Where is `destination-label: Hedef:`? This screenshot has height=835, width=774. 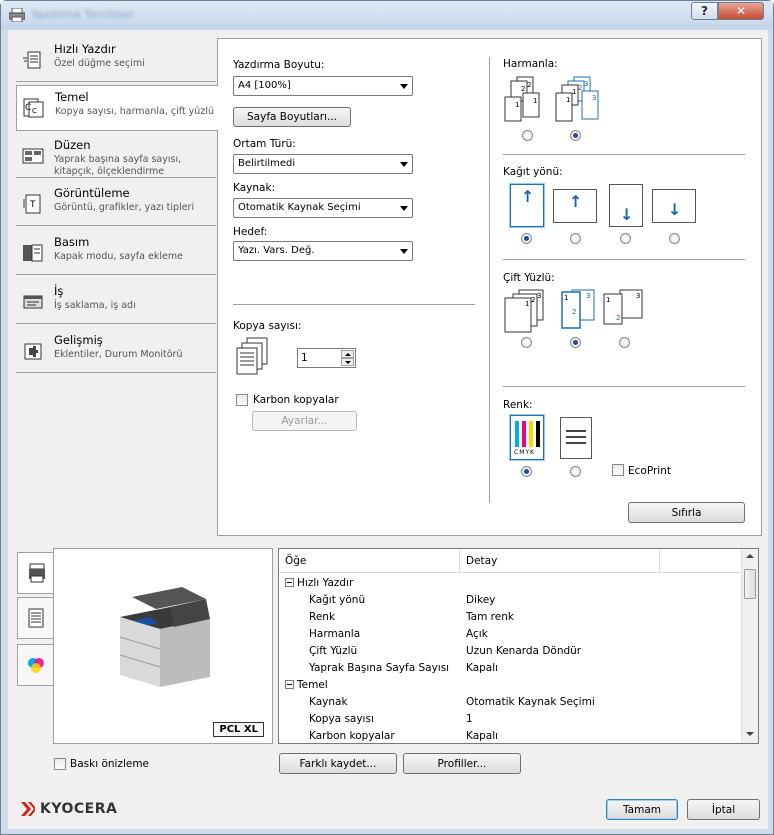 destination-label: Hedef: is located at coordinates (250, 232).